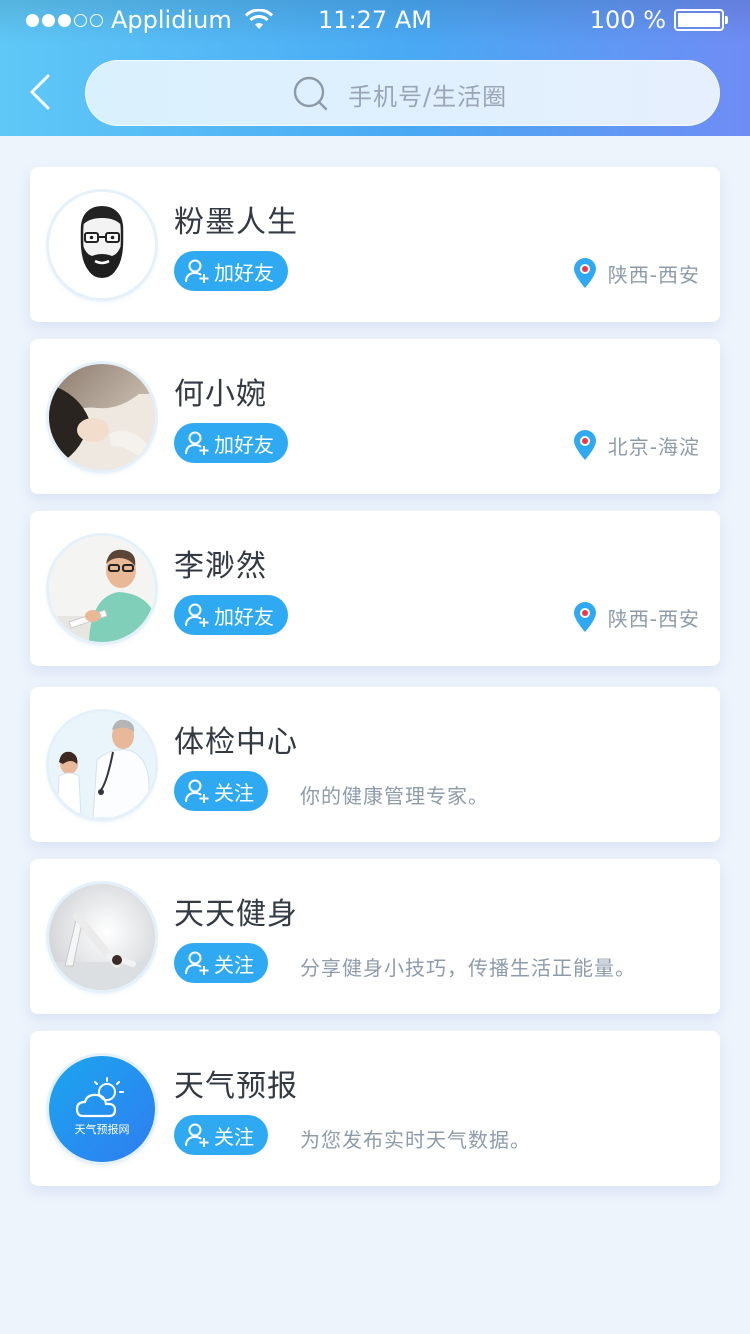  Describe the element at coordinates (375, 588) in the screenshot. I see `list-item: 李渺然 加好友 陕西-西安` at that location.